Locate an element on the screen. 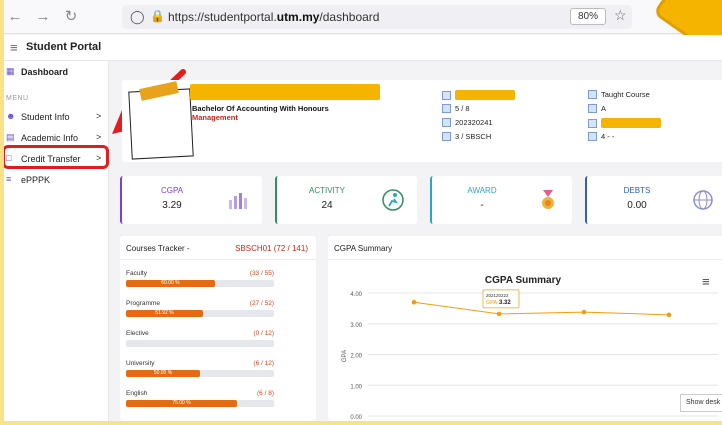 Image resolution: width=722 pixels, height=425 pixels. tracker-row: Elective (0 / 12) is located at coordinates (200, 341).